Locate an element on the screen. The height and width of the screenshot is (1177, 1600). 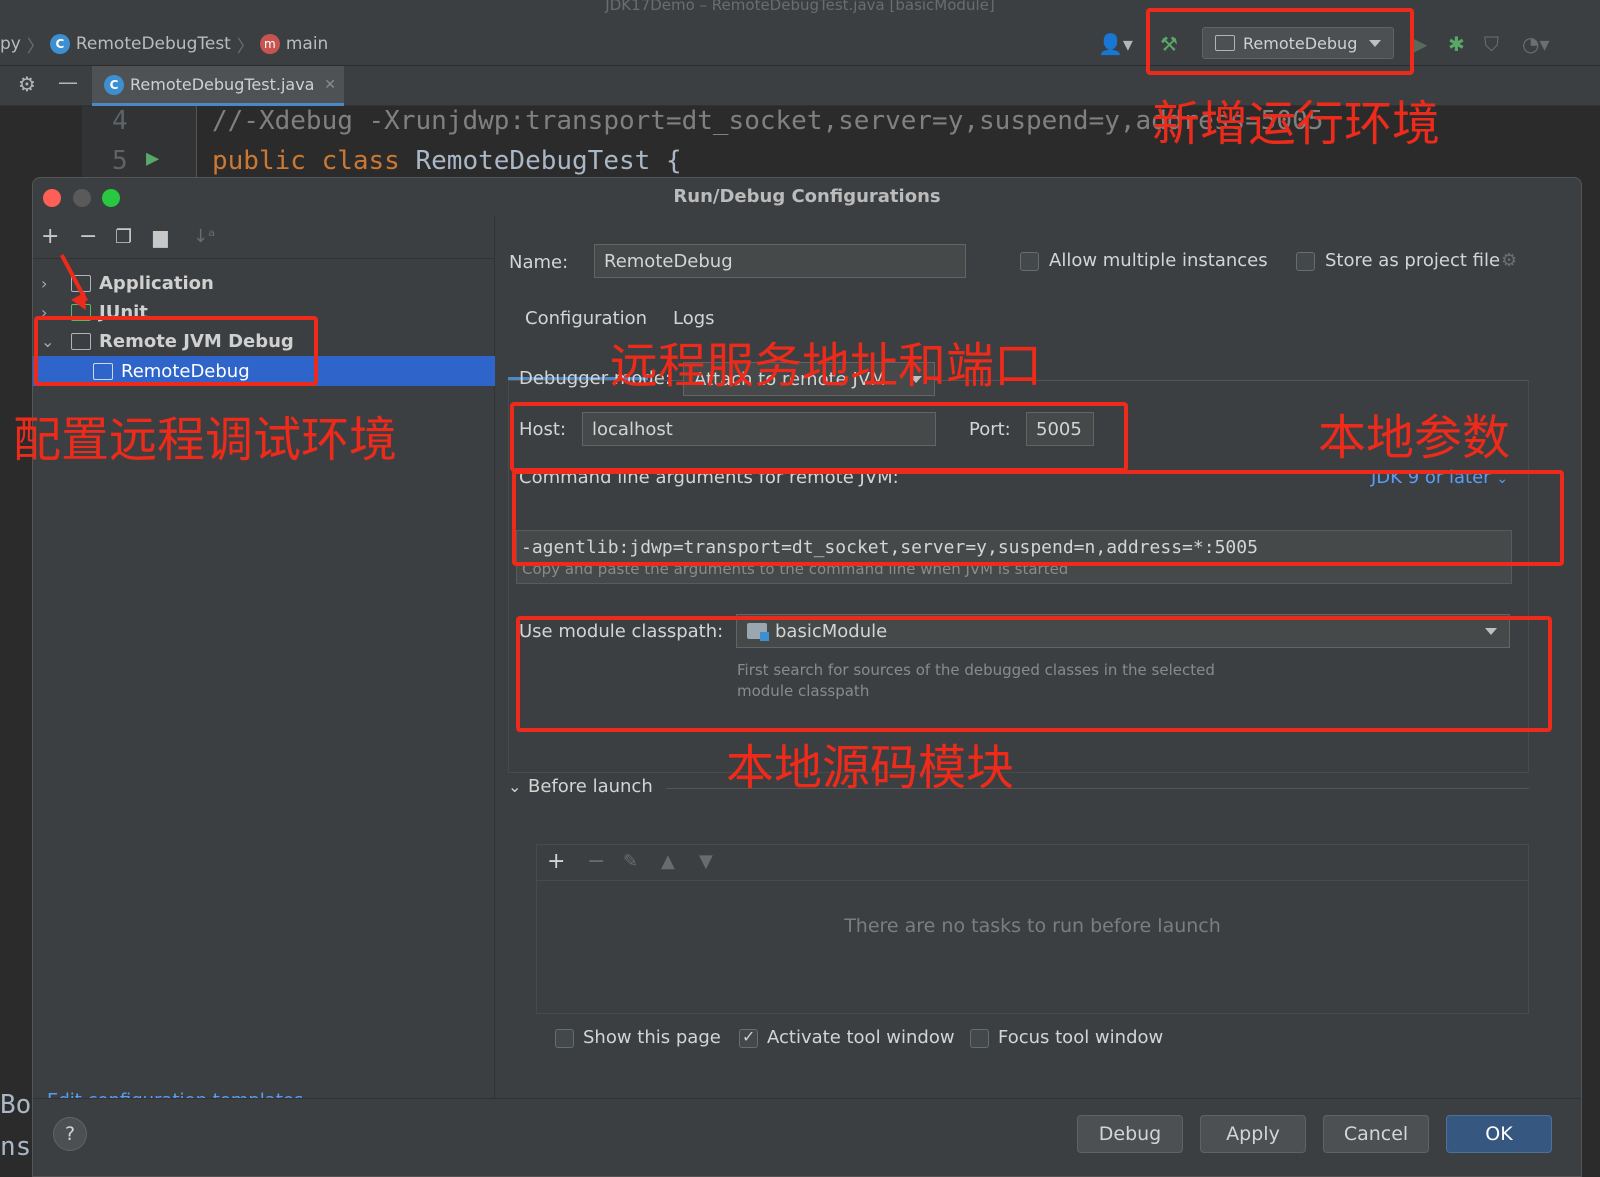
no-tasks-message: There are no tasks to run before launch is located at coordinates (1032, 926).